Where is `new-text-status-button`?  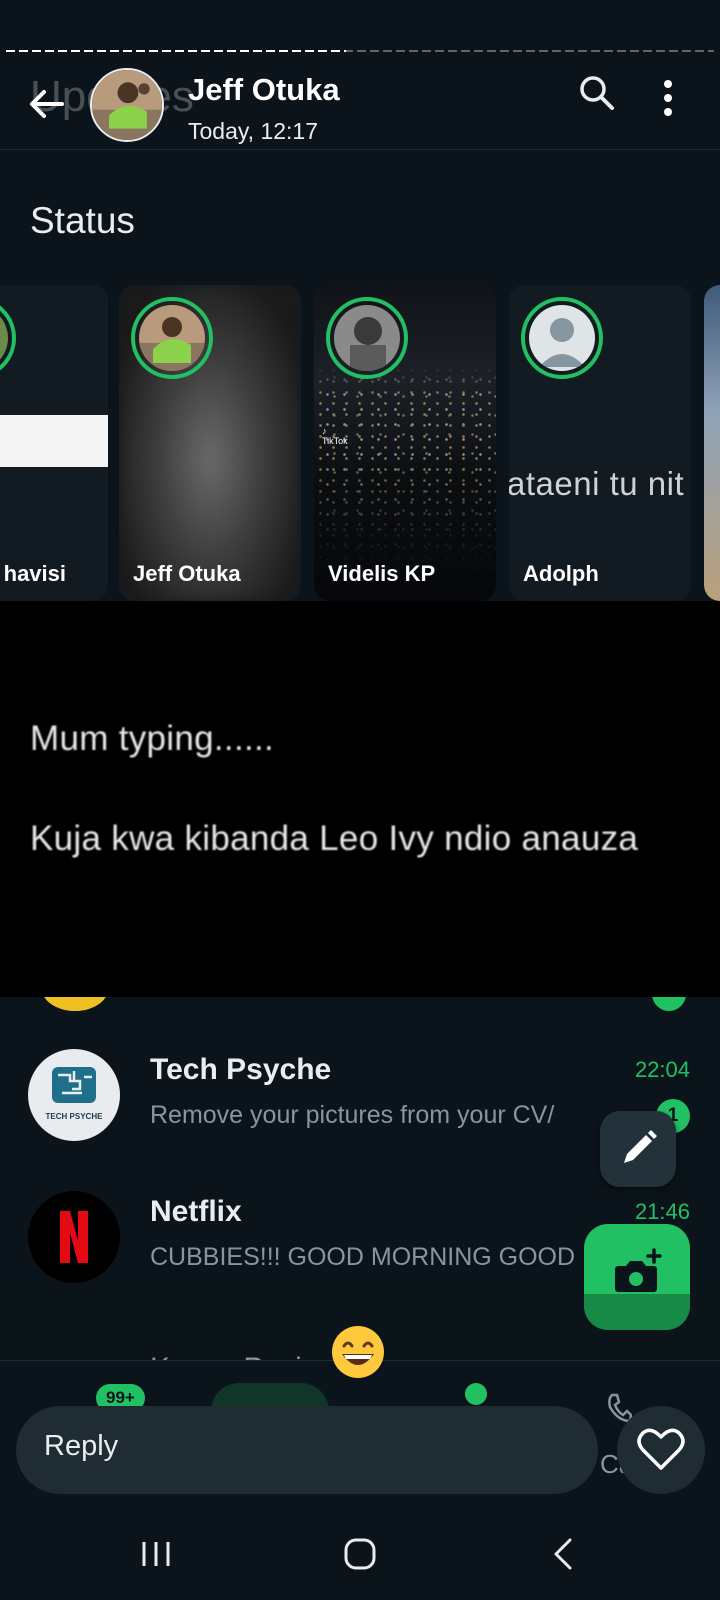 new-text-status-button is located at coordinates (638, 1149).